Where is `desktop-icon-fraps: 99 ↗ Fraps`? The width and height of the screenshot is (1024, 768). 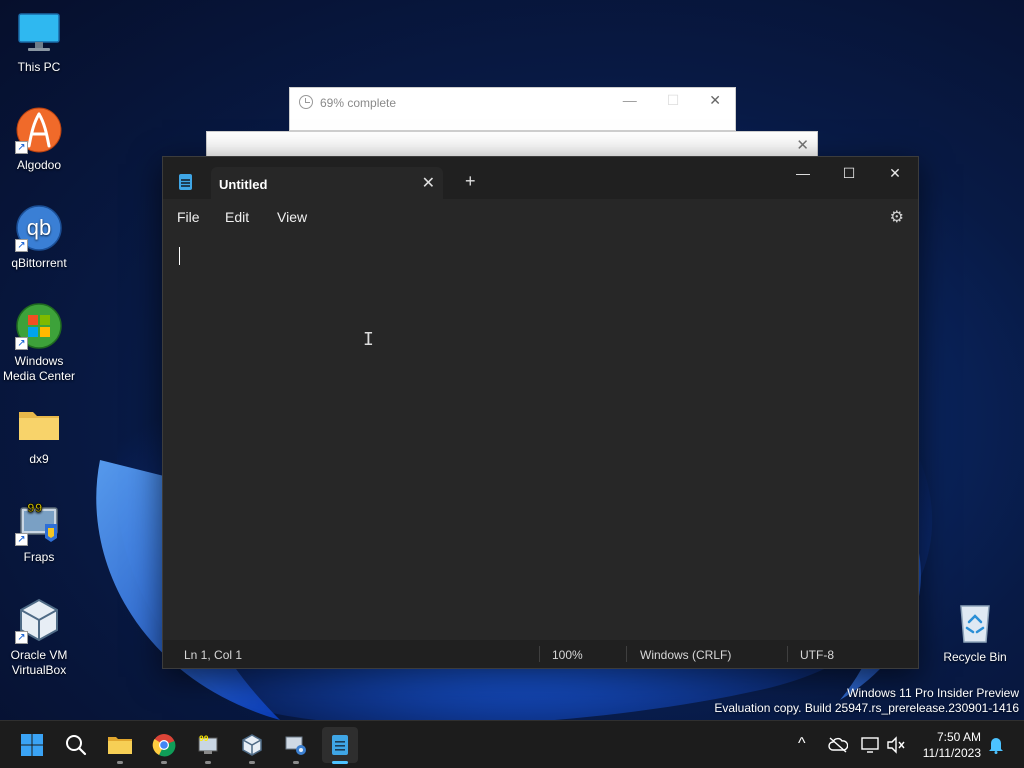
desktop-icon-fraps: 99 ↗ Fraps is located at coordinates (39, 531).